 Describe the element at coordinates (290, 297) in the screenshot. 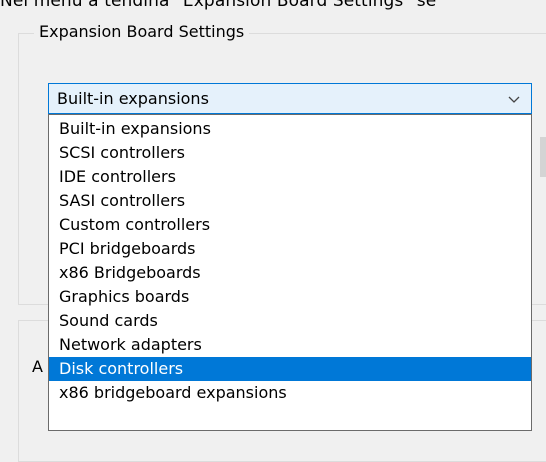

I see `dropdown-option: Graphics boards` at that location.